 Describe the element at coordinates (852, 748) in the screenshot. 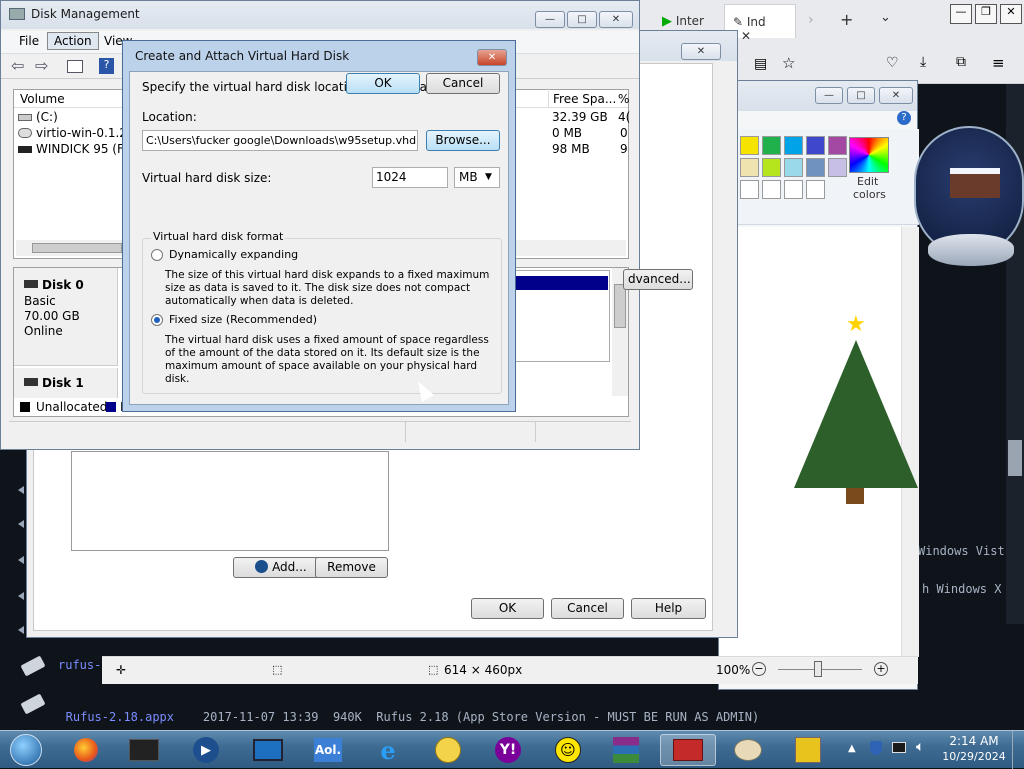

I see `show-hidden-icons-icon: ▲` at that location.